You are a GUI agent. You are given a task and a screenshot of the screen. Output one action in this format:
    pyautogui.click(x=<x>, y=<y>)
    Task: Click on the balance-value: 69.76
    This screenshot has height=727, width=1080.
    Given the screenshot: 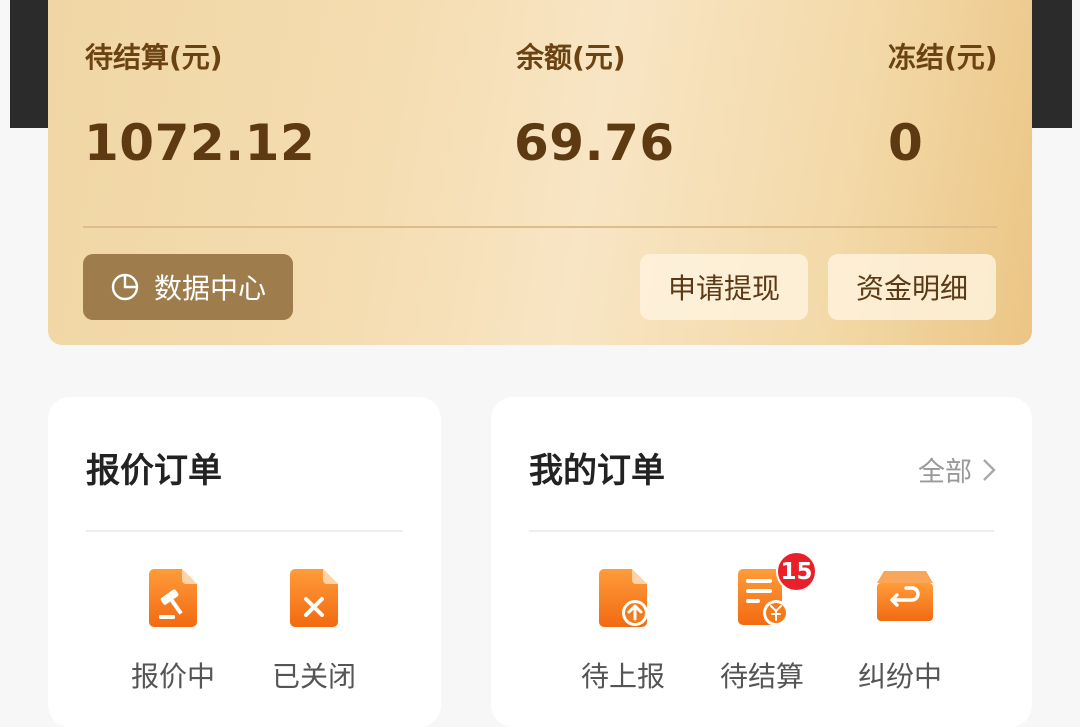 What is the action you would take?
    pyautogui.click(x=594, y=143)
    